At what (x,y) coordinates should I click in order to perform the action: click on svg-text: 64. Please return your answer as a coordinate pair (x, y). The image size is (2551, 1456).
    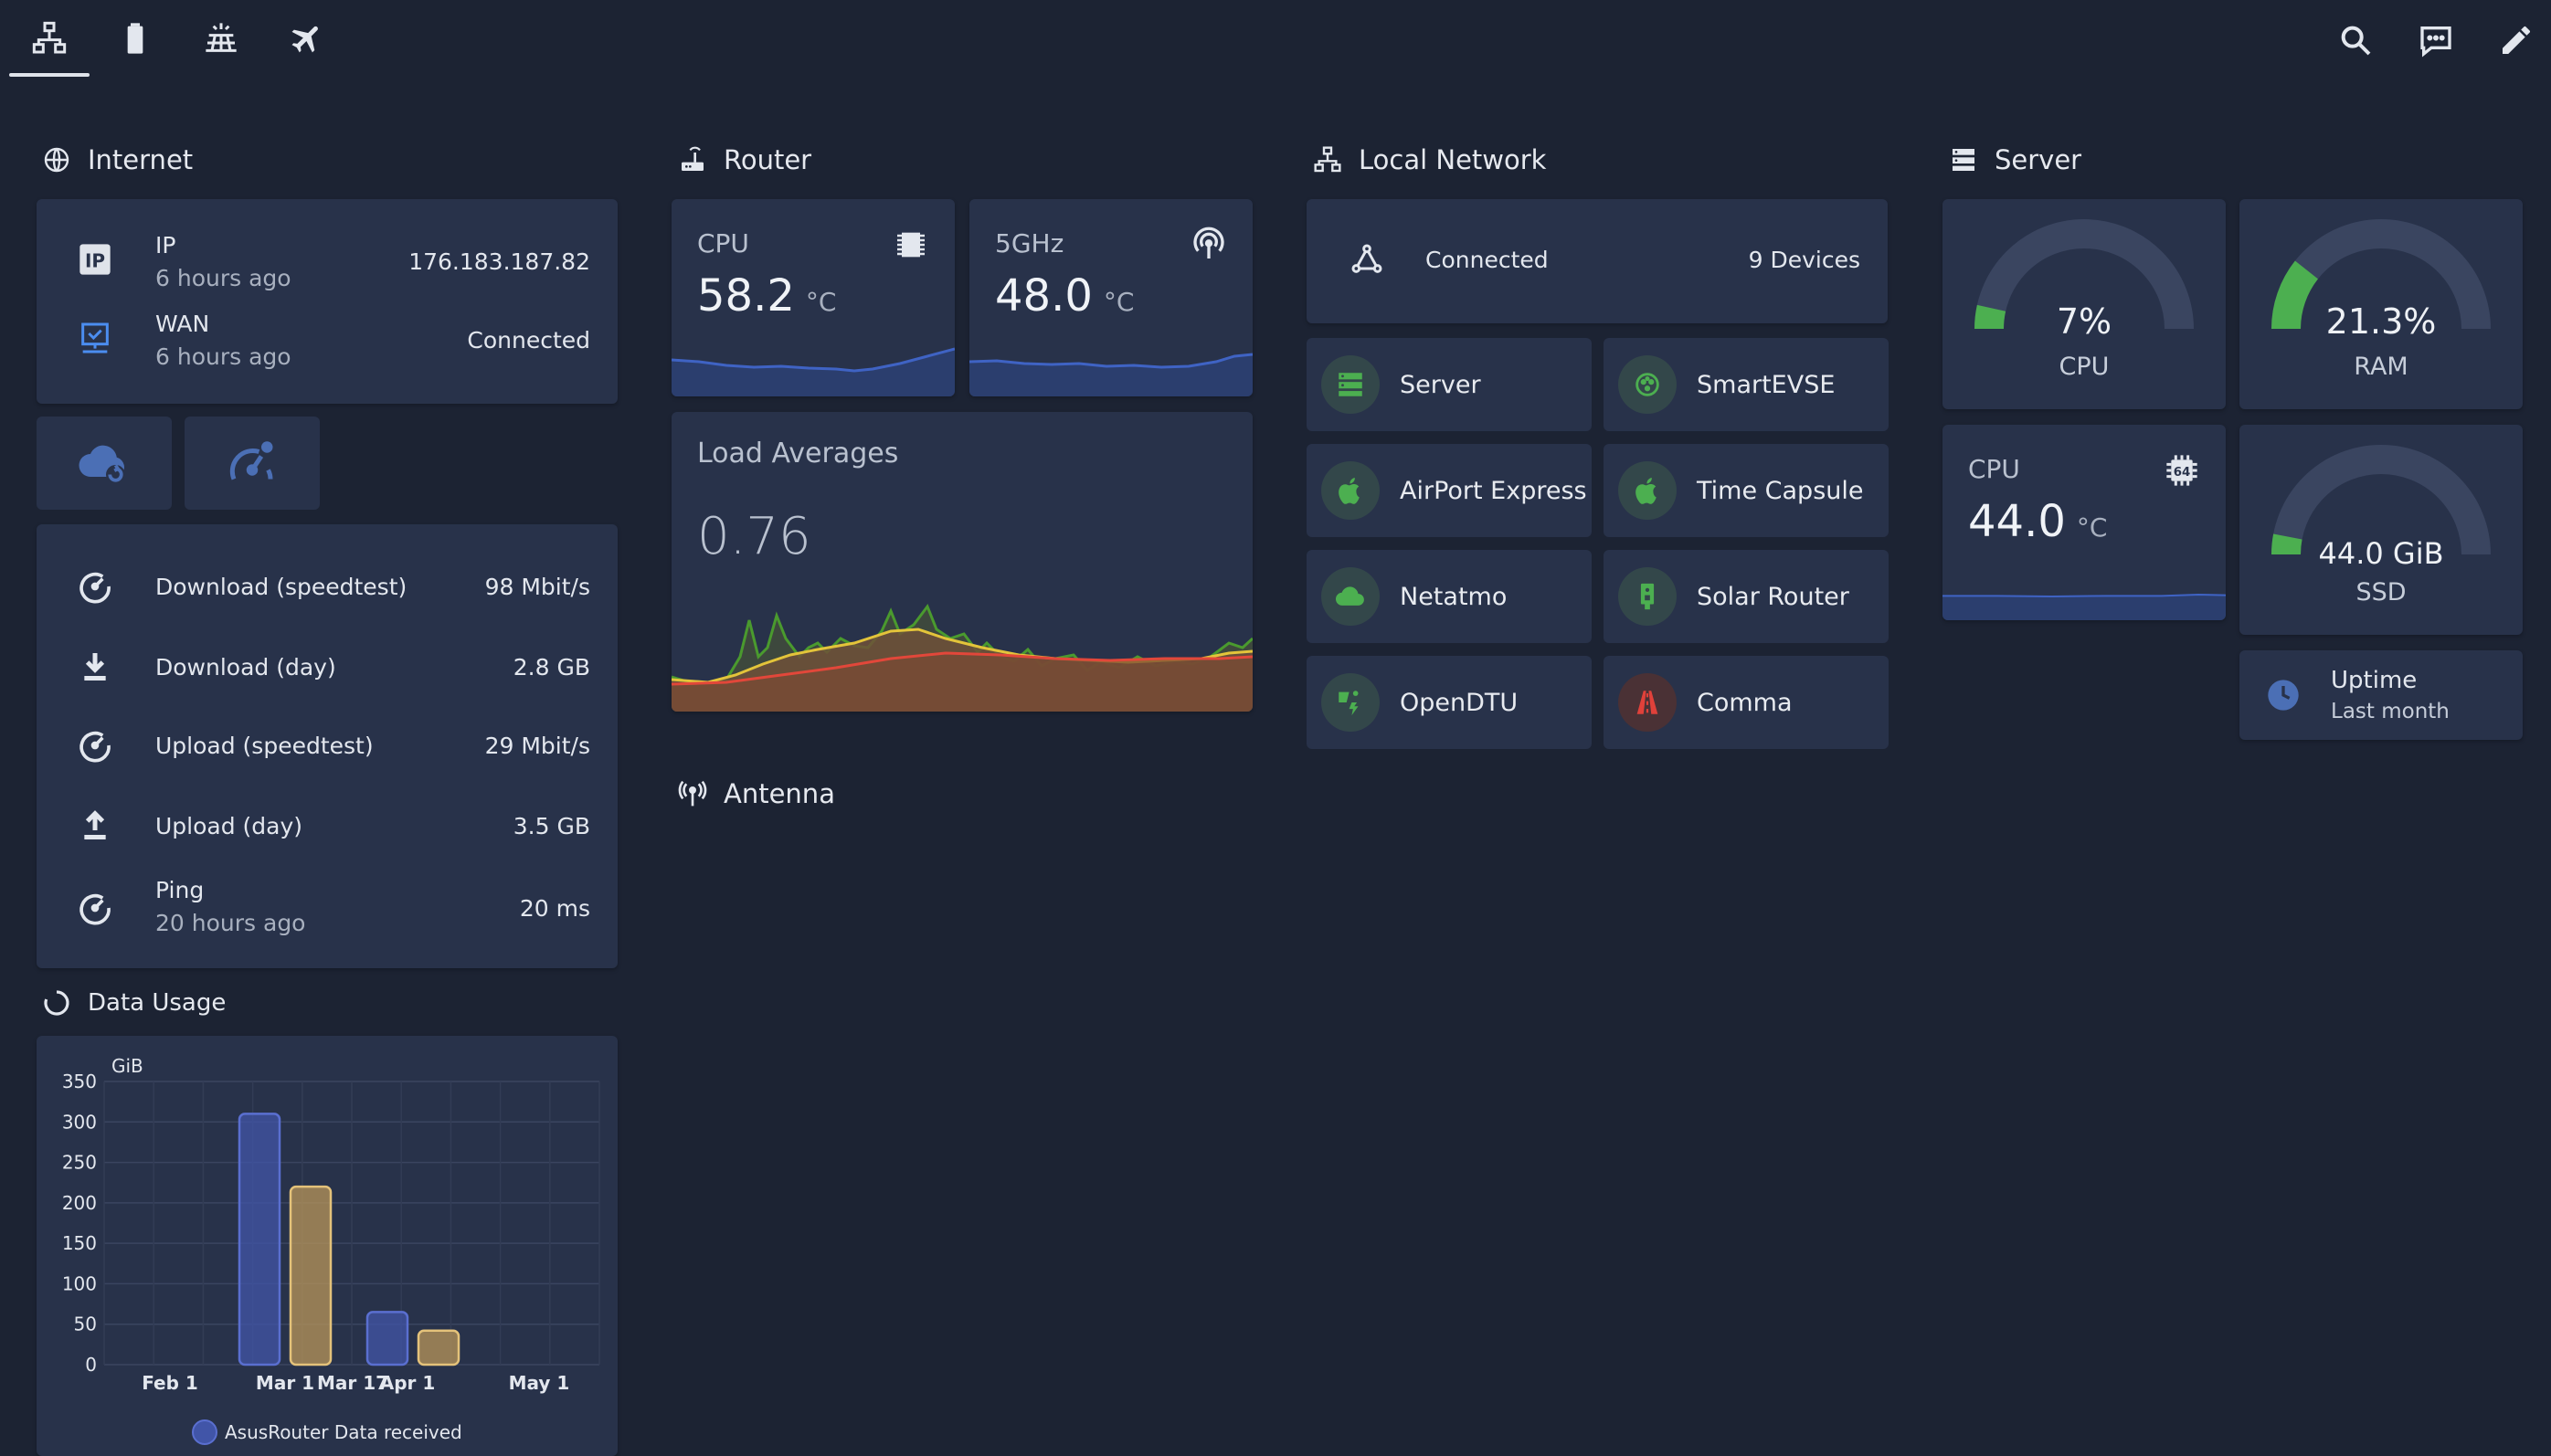
    Looking at the image, I should click on (2182, 473).